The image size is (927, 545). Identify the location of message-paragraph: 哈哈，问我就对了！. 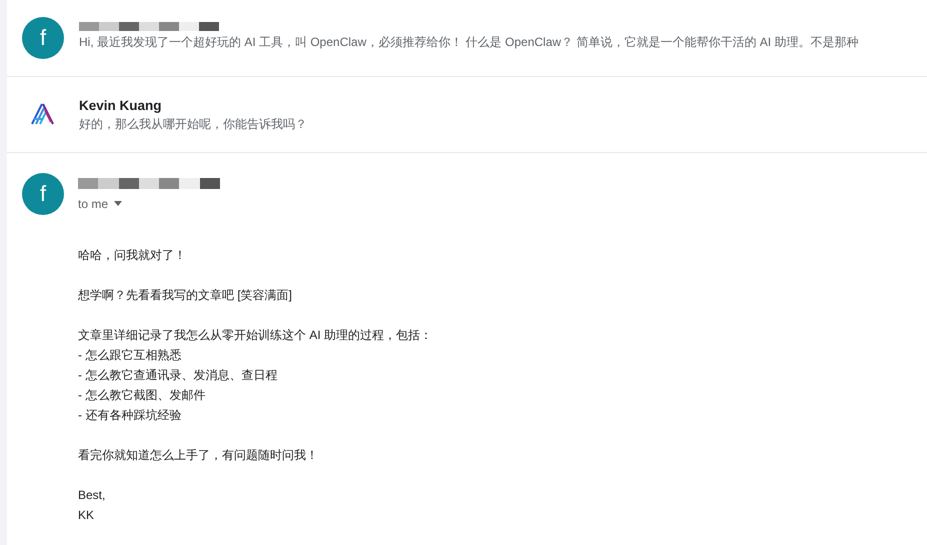
(132, 255).